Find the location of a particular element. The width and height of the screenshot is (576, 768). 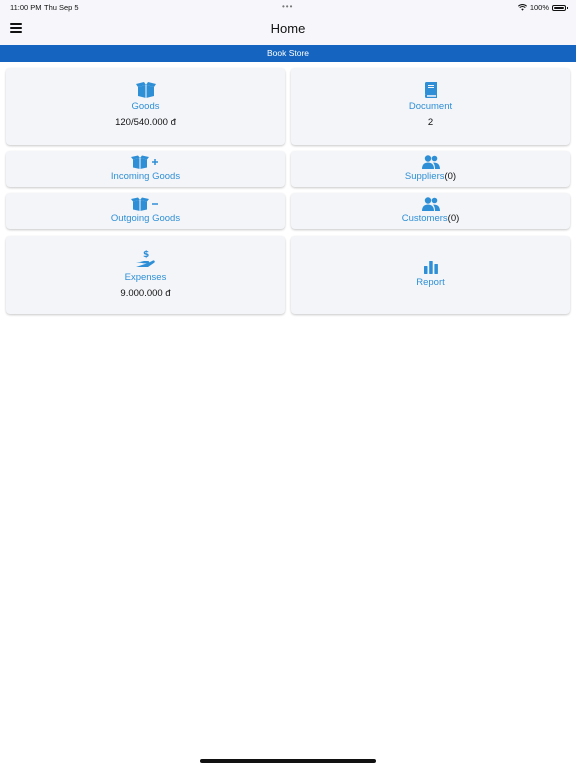

report-label: Report is located at coordinates (430, 282).